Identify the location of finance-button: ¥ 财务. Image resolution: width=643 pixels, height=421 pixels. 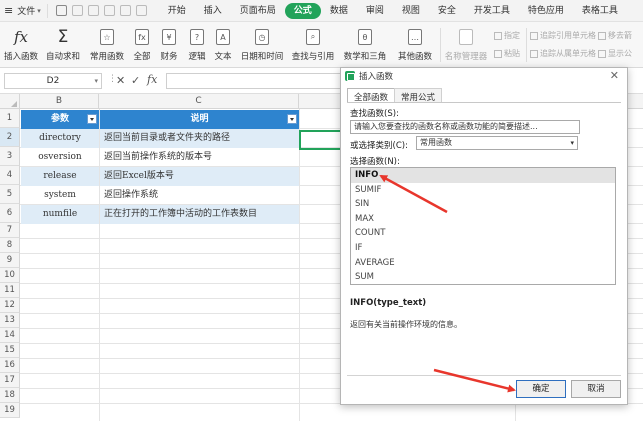
(169, 45).